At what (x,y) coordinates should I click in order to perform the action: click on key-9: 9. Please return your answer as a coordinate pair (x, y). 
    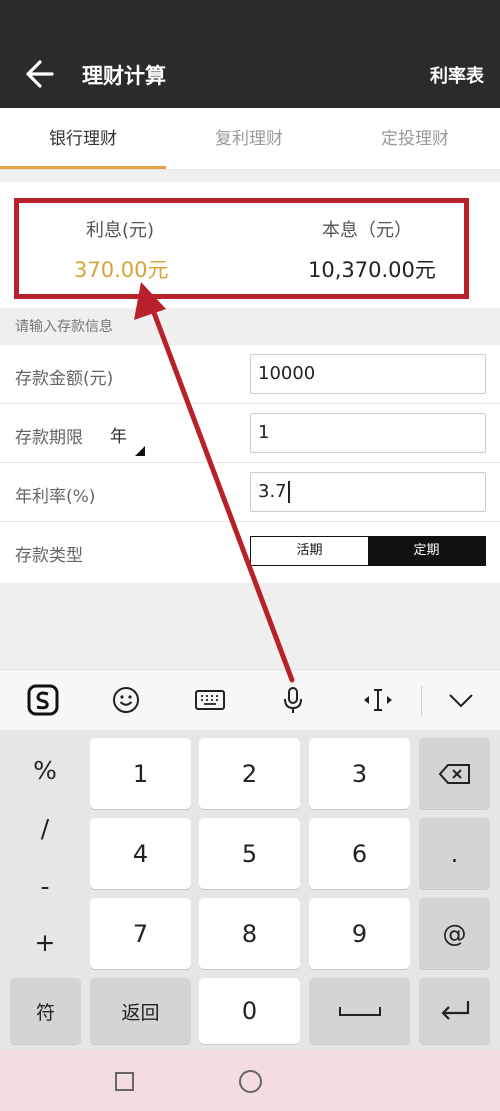
    Looking at the image, I should click on (359, 933).